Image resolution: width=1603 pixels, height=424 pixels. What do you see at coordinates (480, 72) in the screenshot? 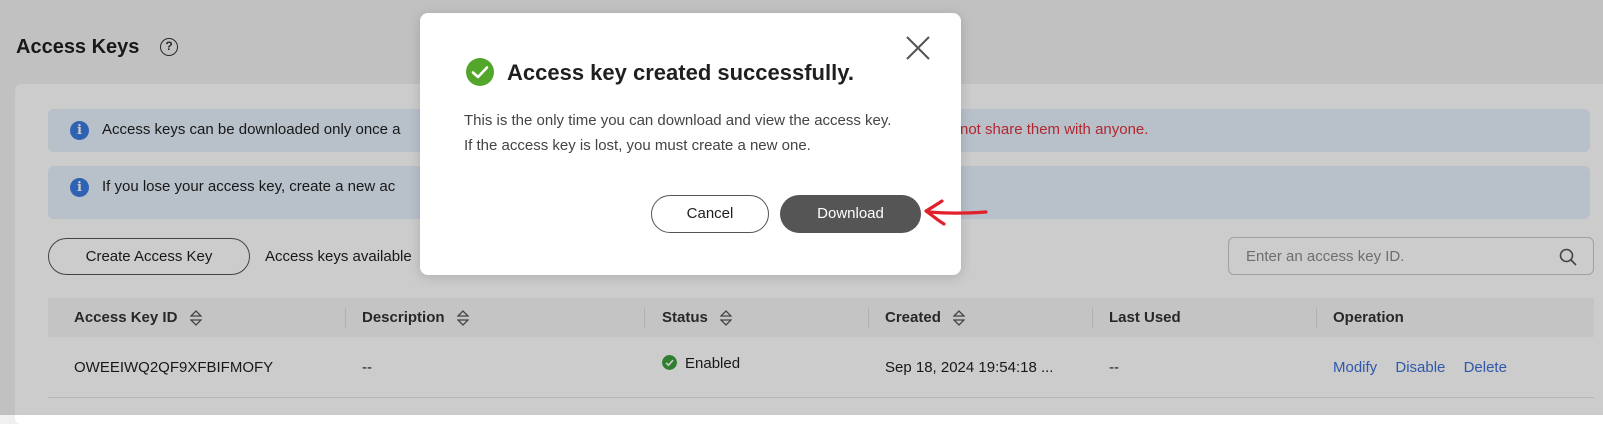
I see `success-check-icon` at bounding box center [480, 72].